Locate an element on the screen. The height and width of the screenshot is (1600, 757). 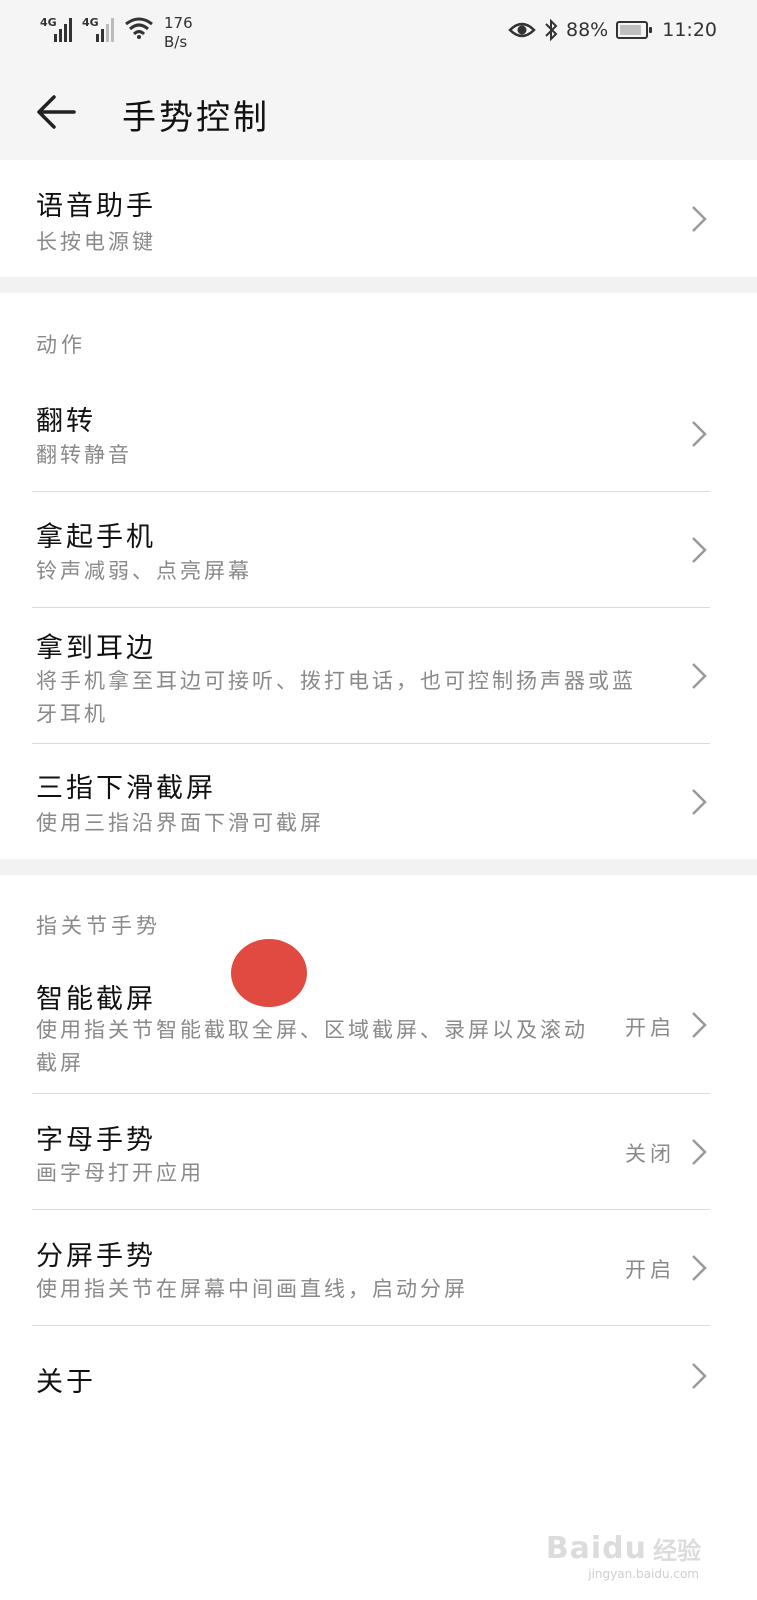
battery-icon is located at coordinates (634, 30).